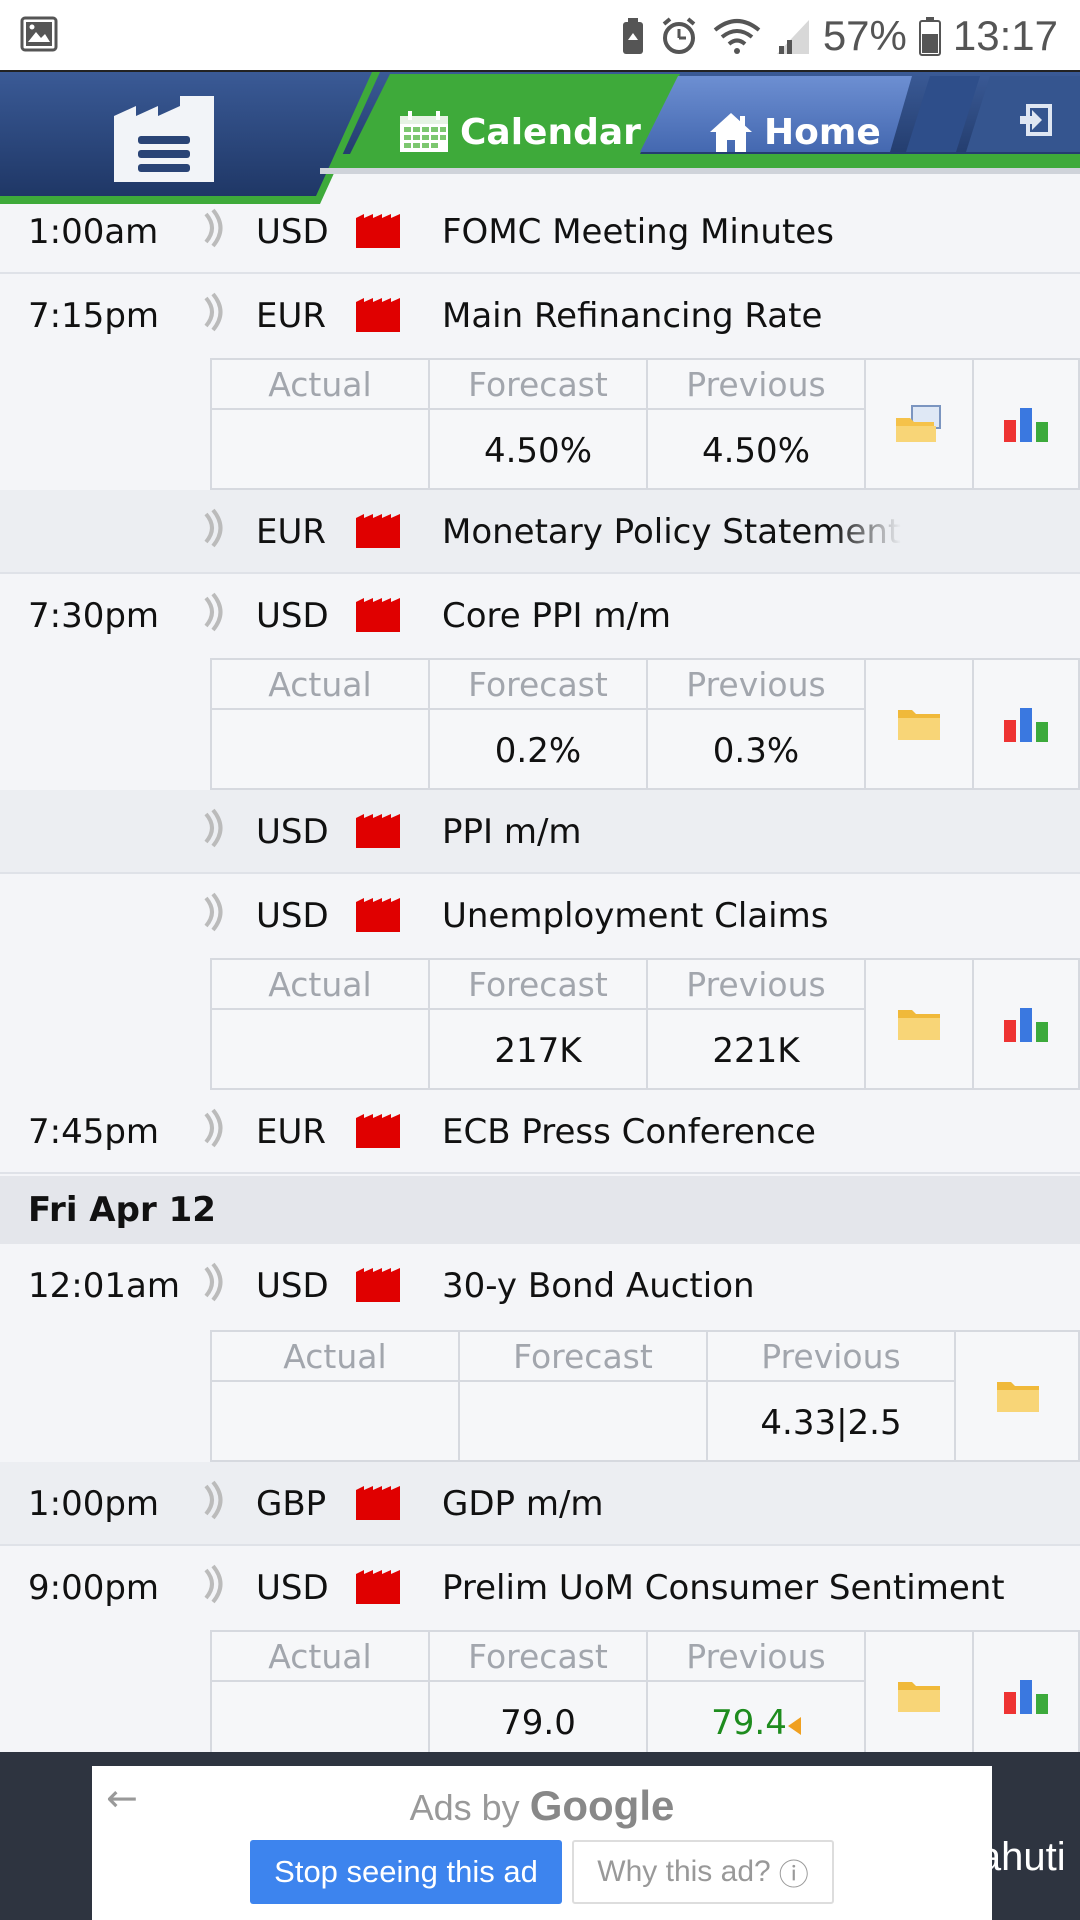 This screenshot has height=1920, width=1080. What do you see at coordinates (756, 751) in the screenshot?
I see `previous-value: 0.3%` at bounding box center [756, 751].